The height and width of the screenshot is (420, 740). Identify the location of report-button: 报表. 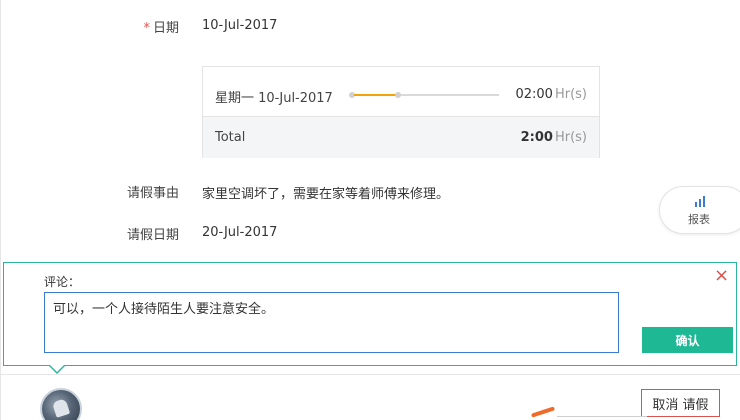
(699, 210).